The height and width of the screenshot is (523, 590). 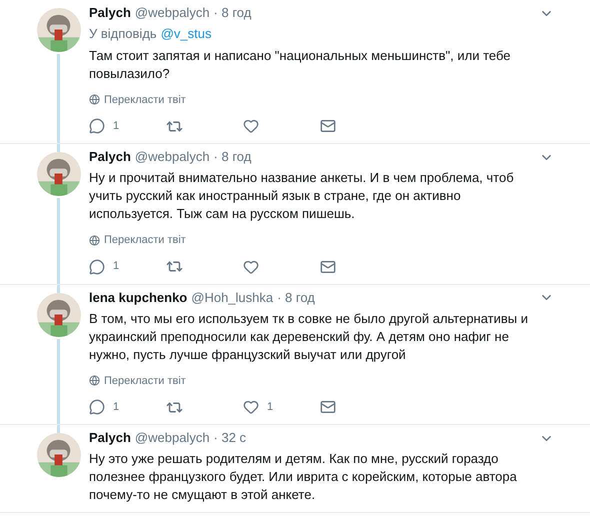 I want to click on user-handle: @Hoh_lushka, so click(x=232, y=298).